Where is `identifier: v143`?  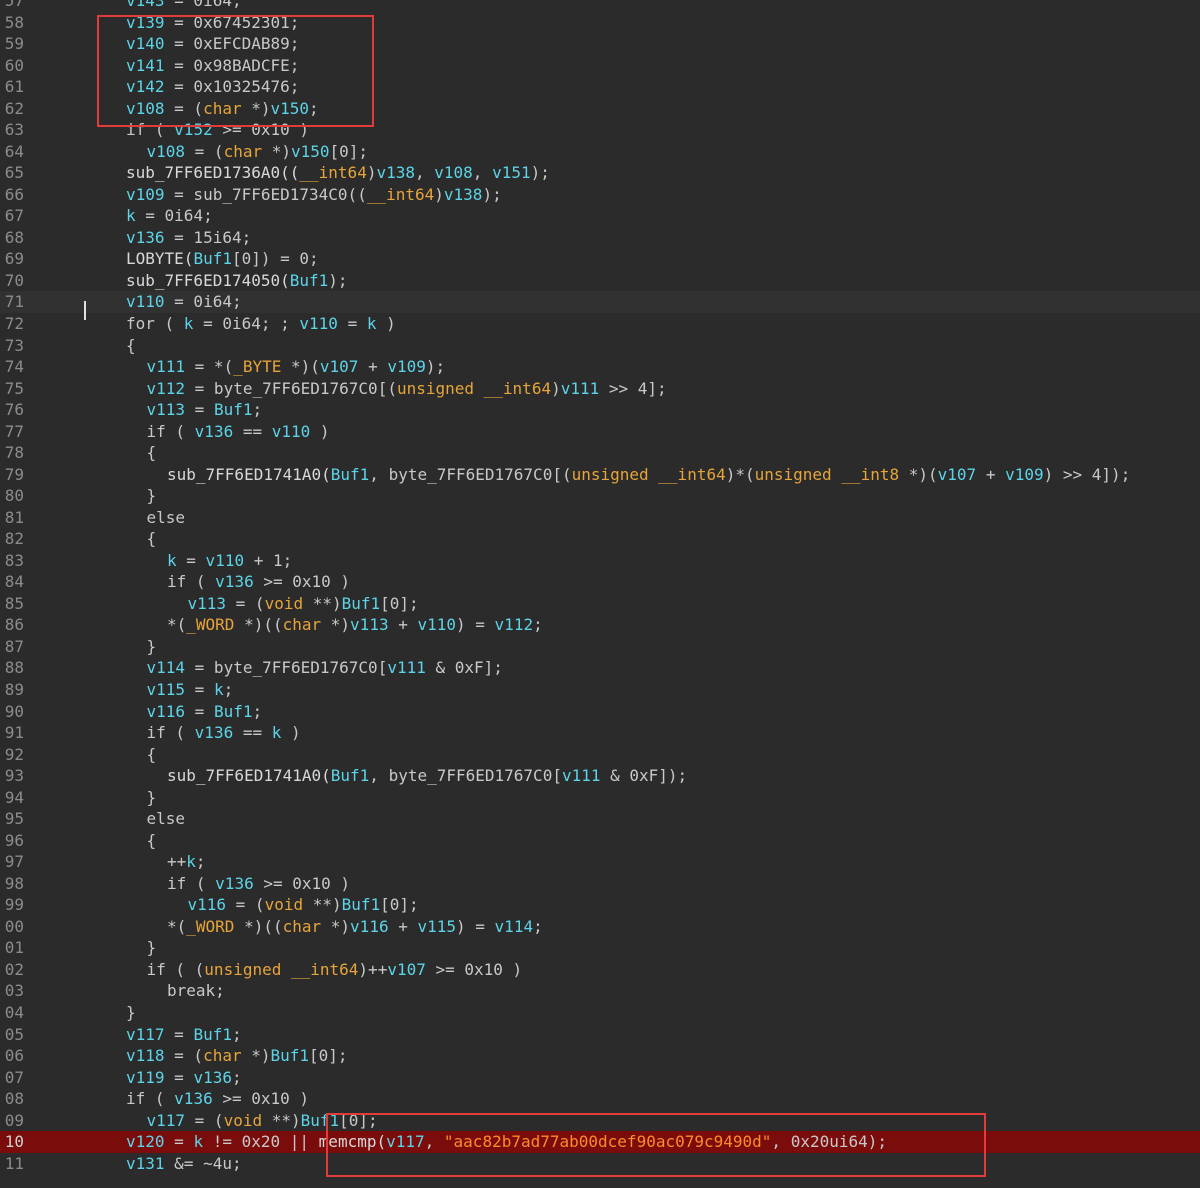
identifier: v143 is located at coordinates (145, 5).